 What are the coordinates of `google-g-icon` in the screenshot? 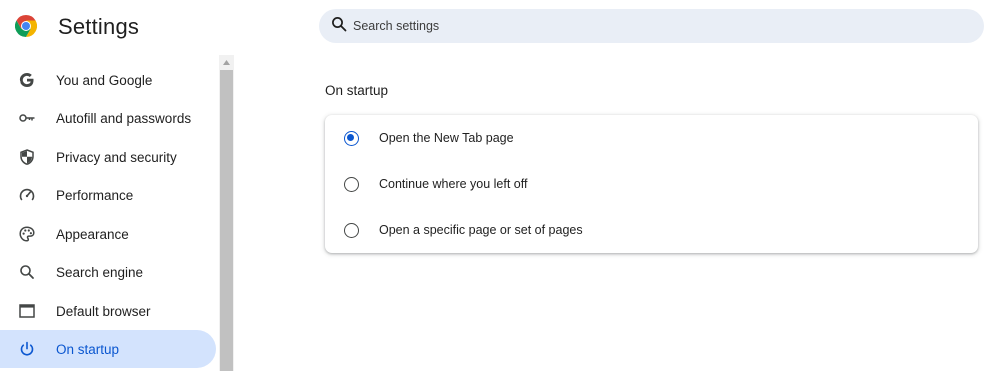 It's located at (27, 80).